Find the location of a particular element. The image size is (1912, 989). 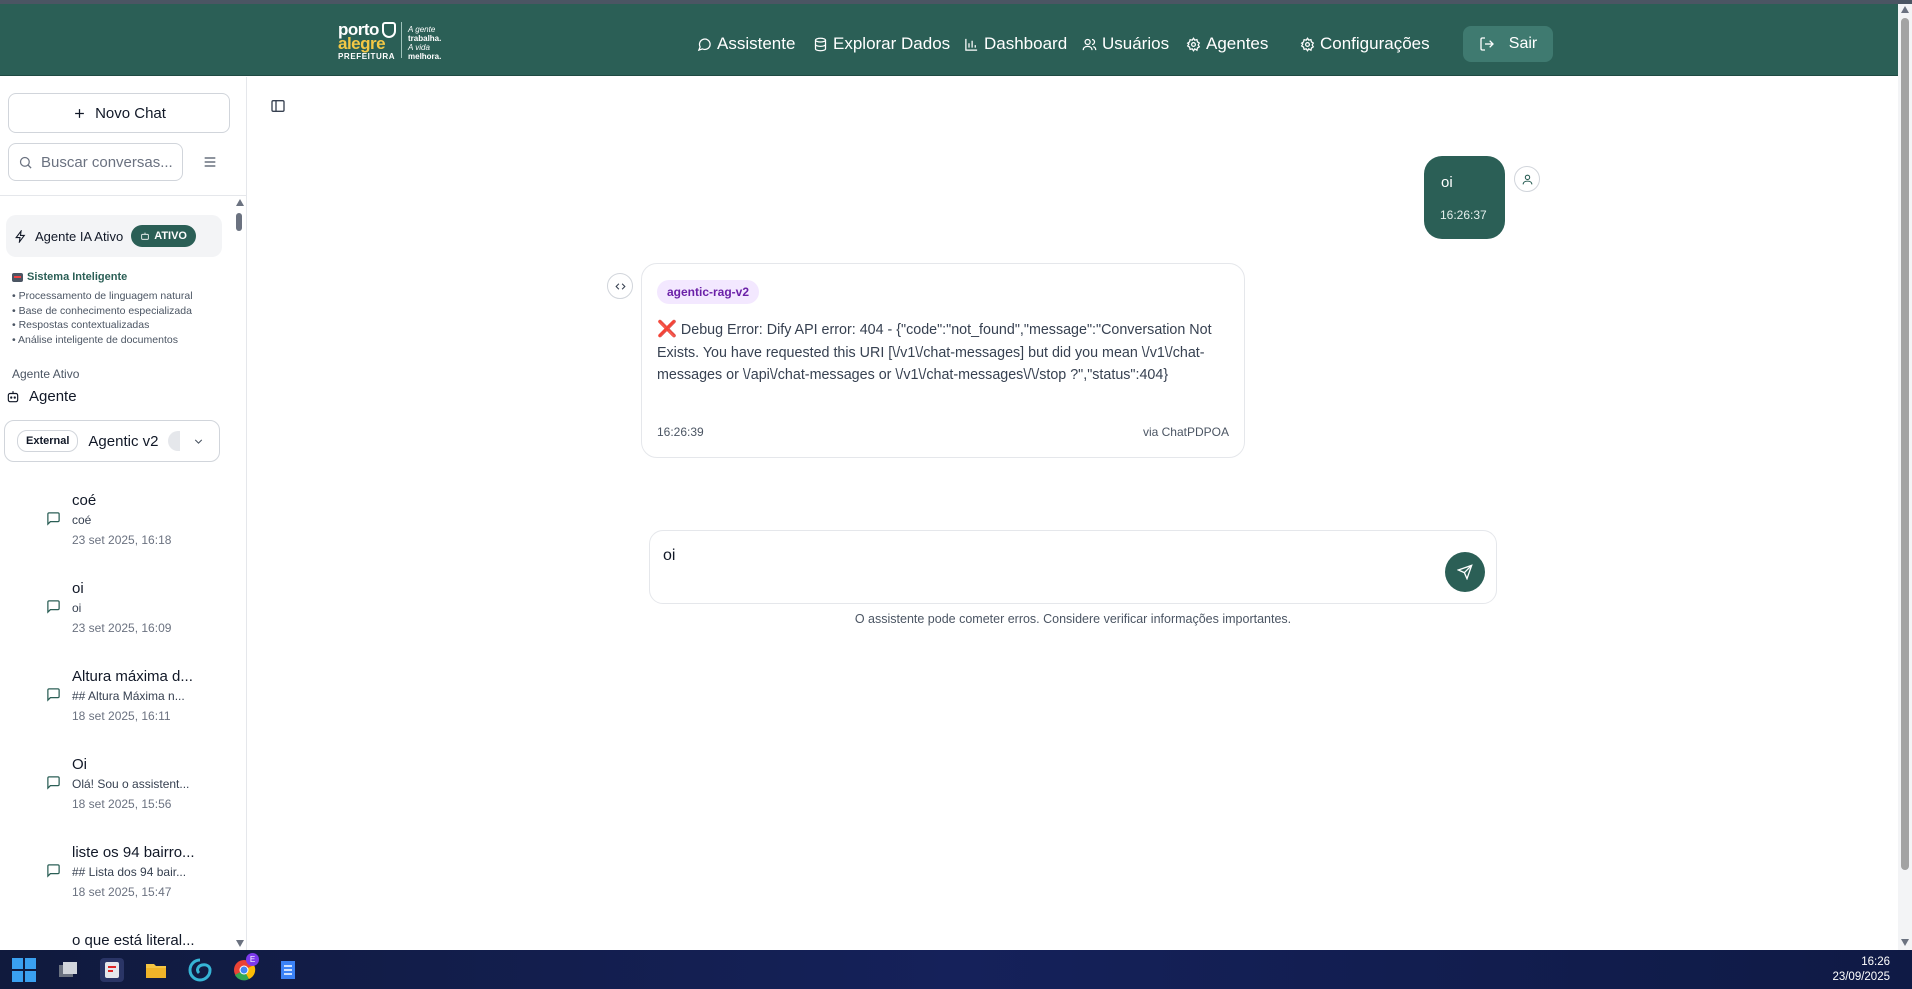

new-chat-button: Novo Chat is located at coordinates (119, 113).